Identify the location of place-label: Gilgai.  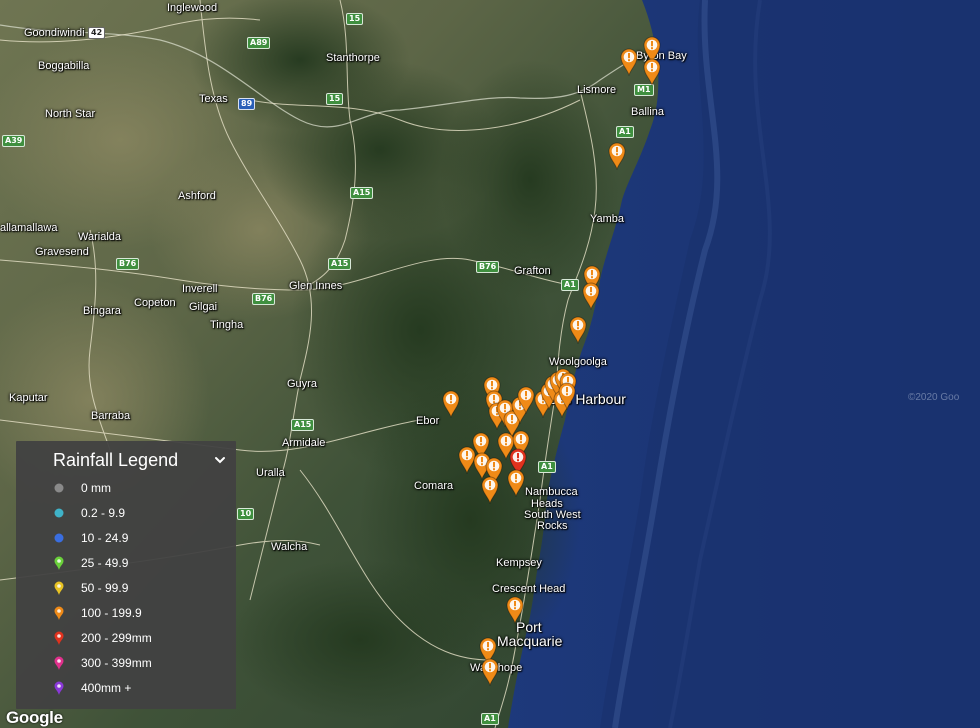
(203, 307).